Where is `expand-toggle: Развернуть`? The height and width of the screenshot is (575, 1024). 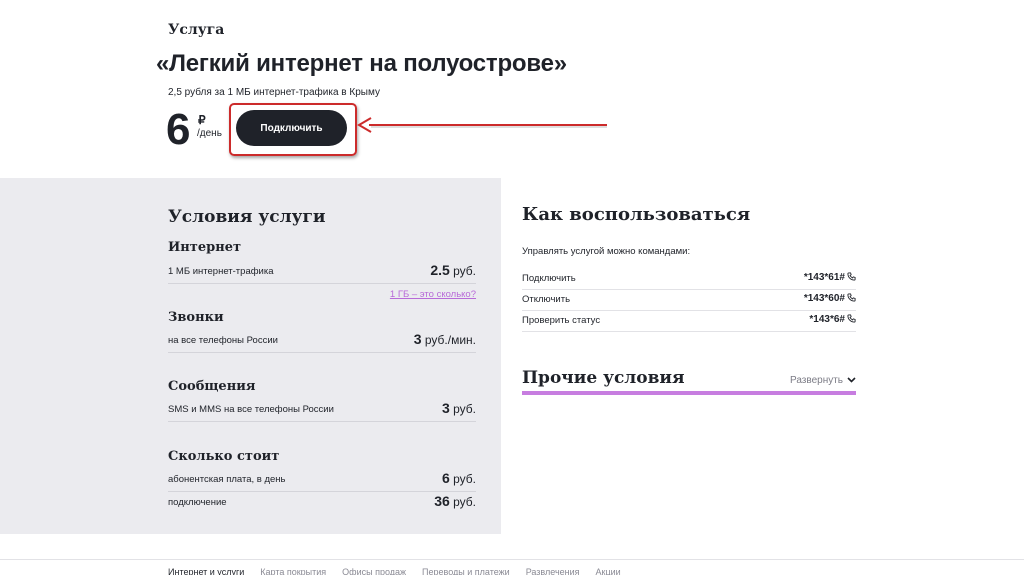 expand-toggle: Развернуть is located at coordinates (823, 380).